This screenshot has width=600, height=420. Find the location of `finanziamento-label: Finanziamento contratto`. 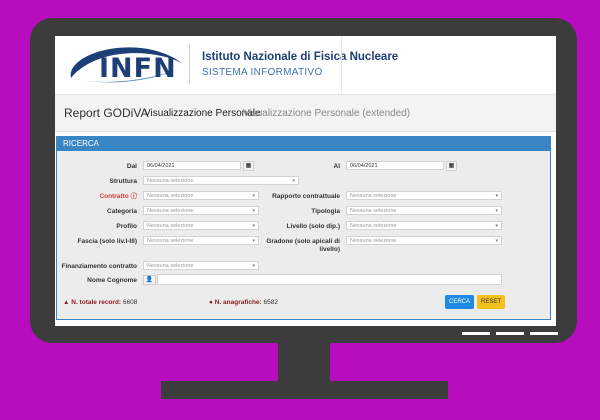

finanziamento-label: Finanziamento contratto is located at coordinates (99, 266).